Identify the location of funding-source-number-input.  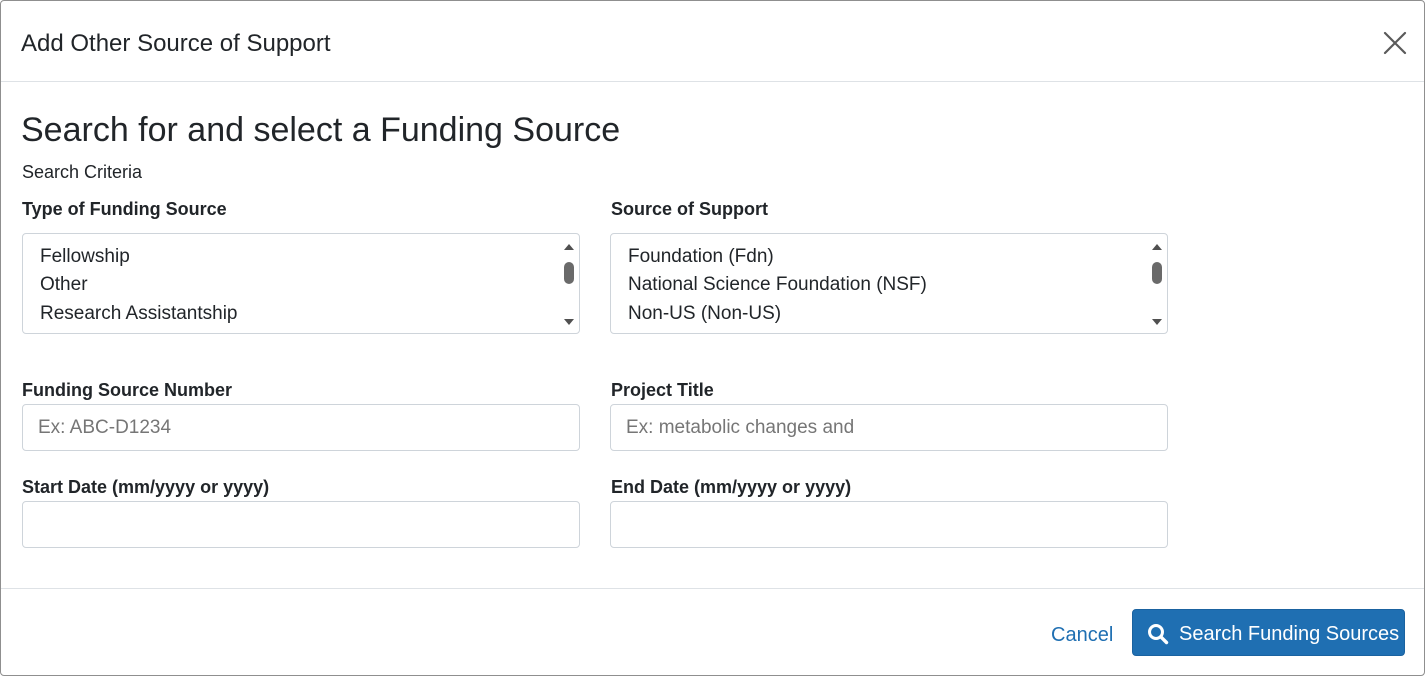
(301, 427).